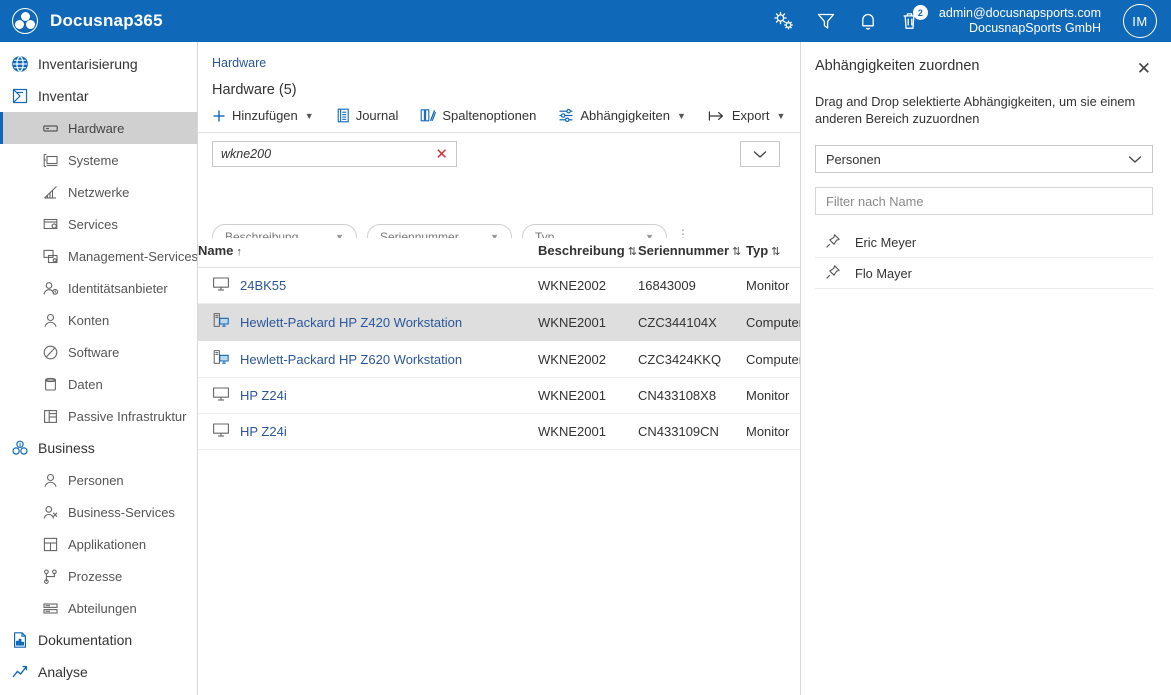 The width and height of the screenshot is (1171, 695). What do you see at coordinates (499, 56) in the screenshot?
I see `breadcrumb: Hardware` at bounding box center [499, 56].